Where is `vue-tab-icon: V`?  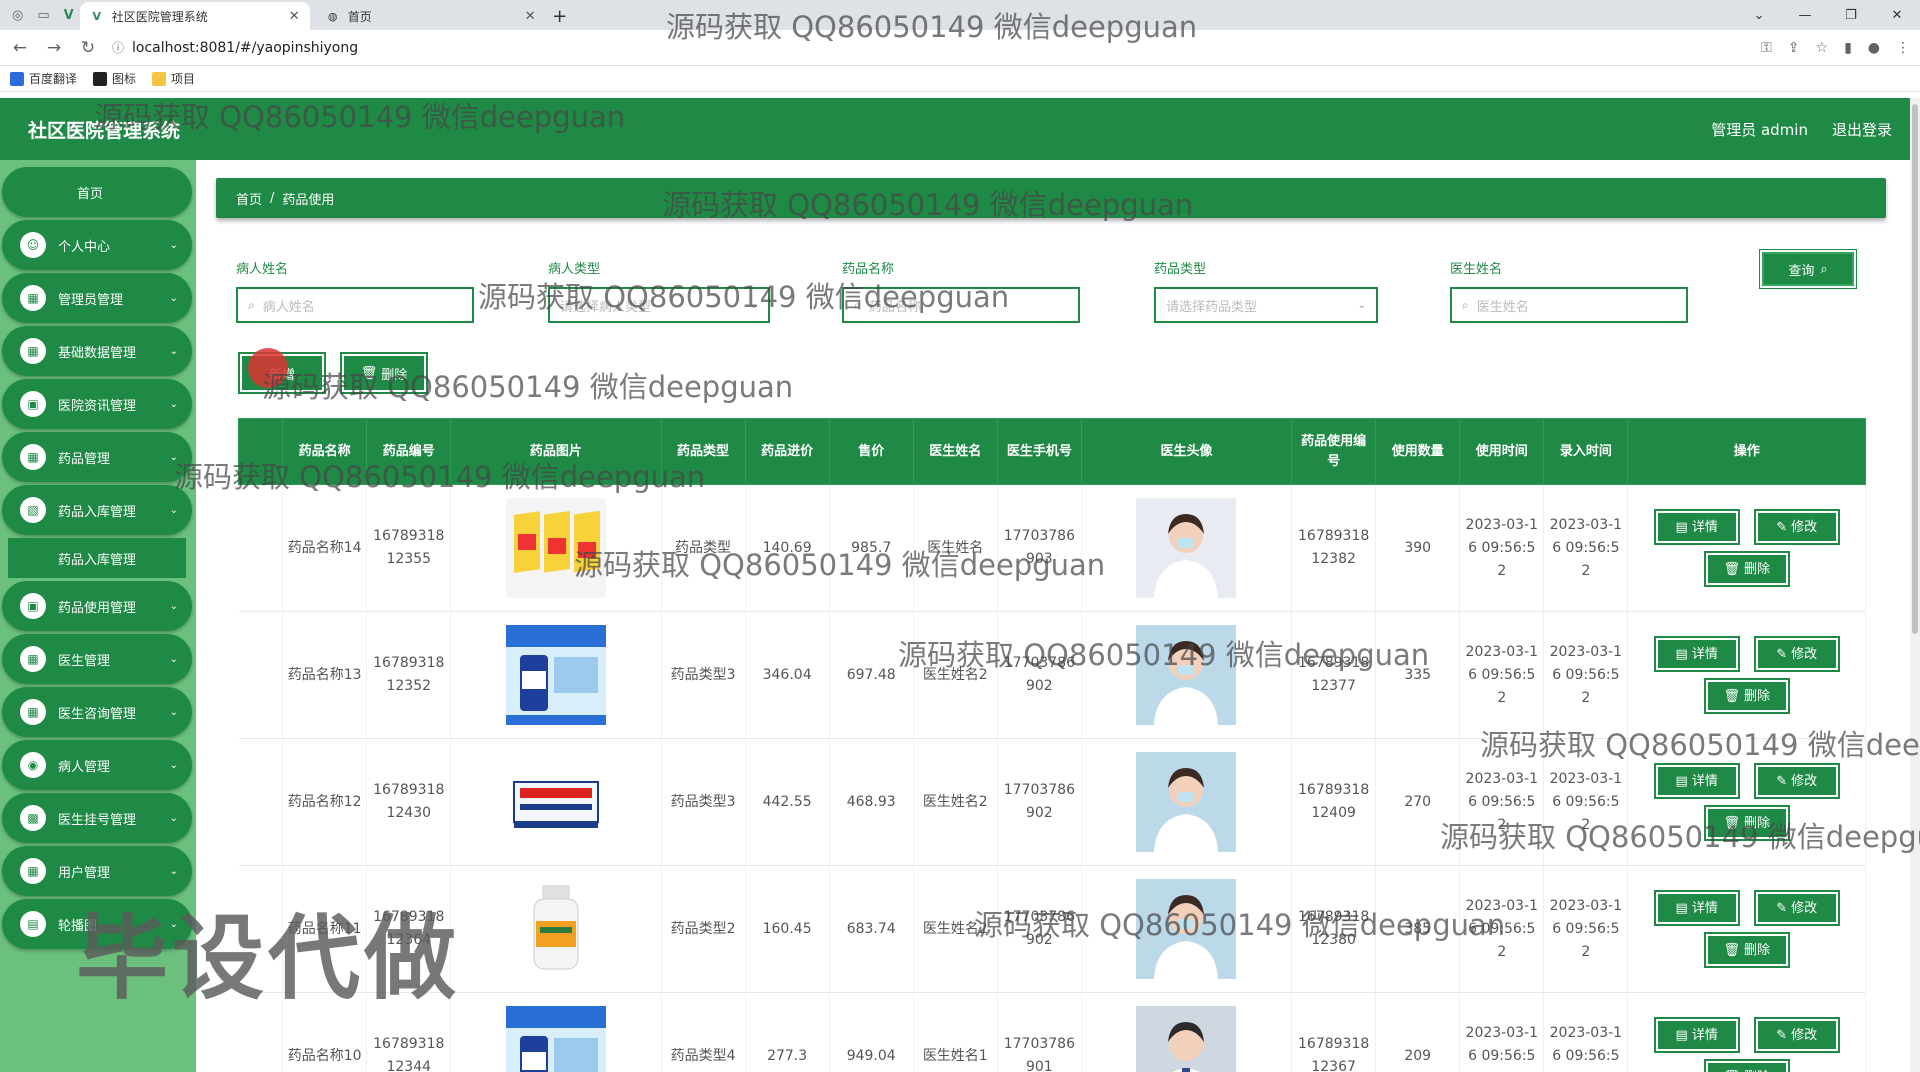 vue-tab-icon: V is located at coordinates (69, 15).